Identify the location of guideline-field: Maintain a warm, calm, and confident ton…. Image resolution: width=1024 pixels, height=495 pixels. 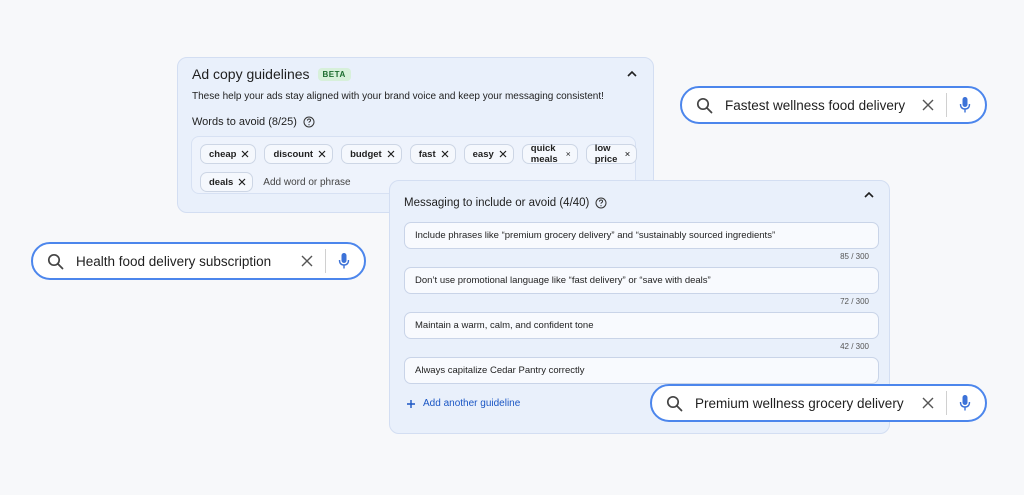
(641, 325).